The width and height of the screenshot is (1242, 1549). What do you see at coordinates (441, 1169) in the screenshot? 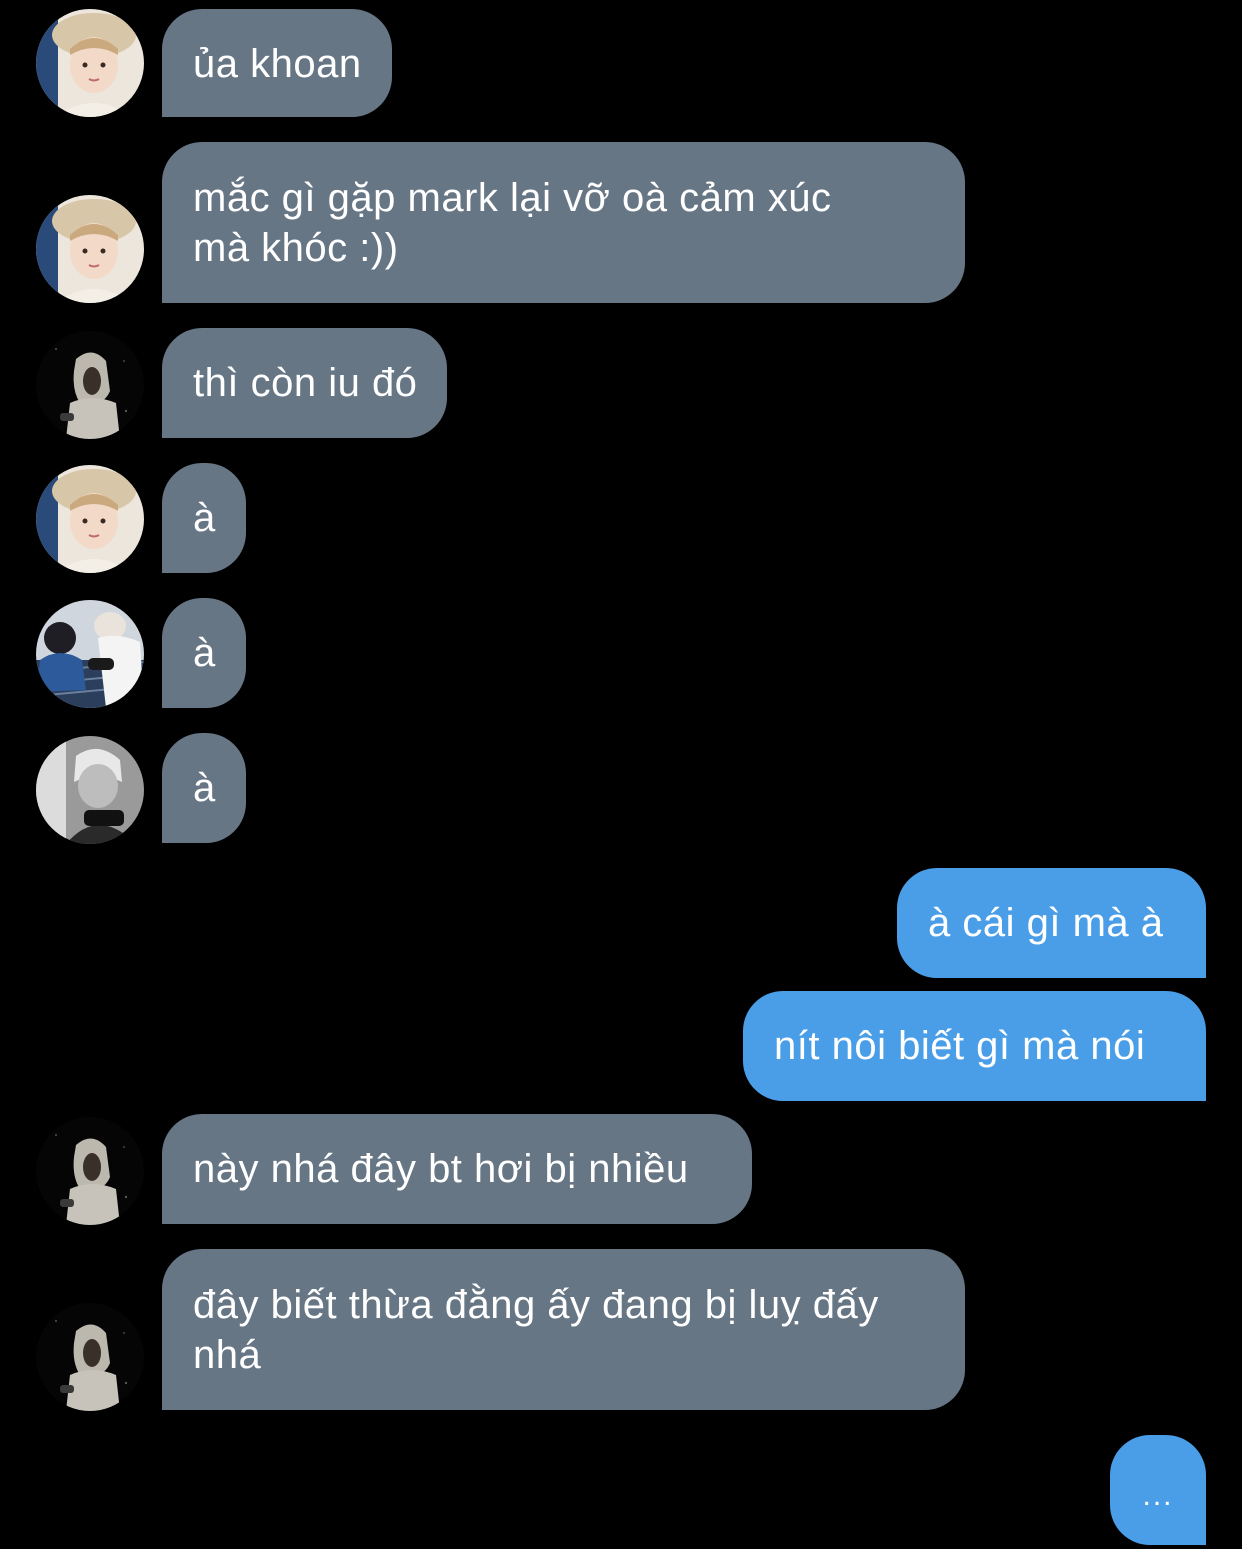
I see `message-text: này nhá đây bt hơi bị nhiều` at bounding box center [441, 1169].